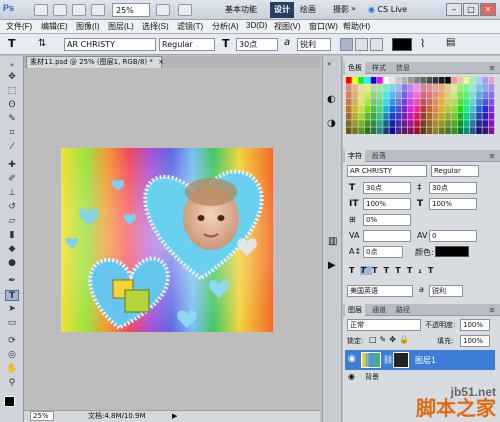 The image size is (500, 422). What do you see at coordinates (379, 310) in the screenshot?
I see `tab-channels: 通道` at bounding box center [379, 310].